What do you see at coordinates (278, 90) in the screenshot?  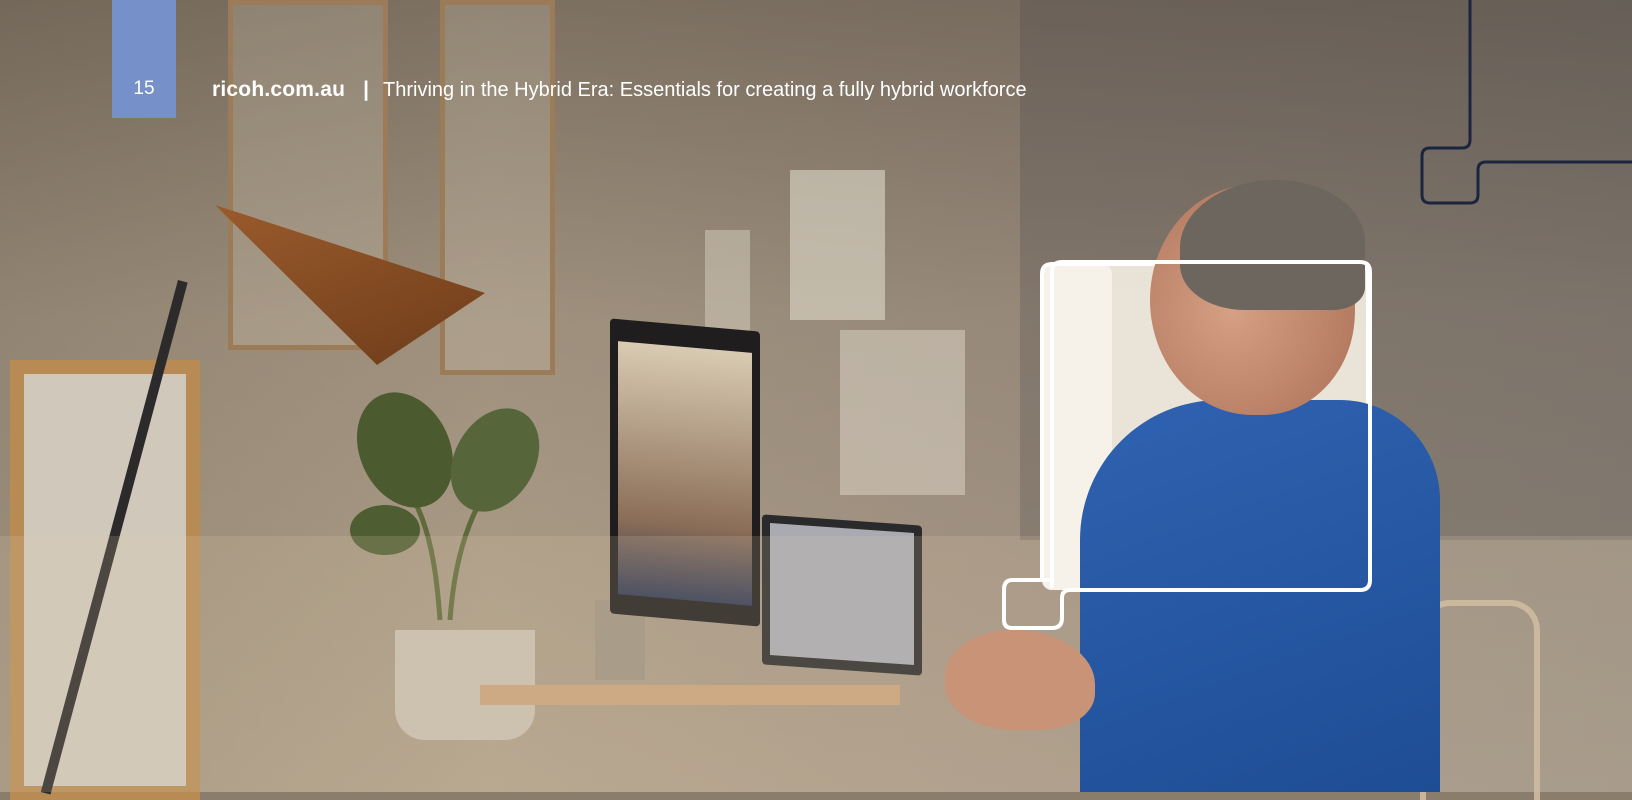 I see `site-link: ricoh.com.au` at bounding box center [278, 90].